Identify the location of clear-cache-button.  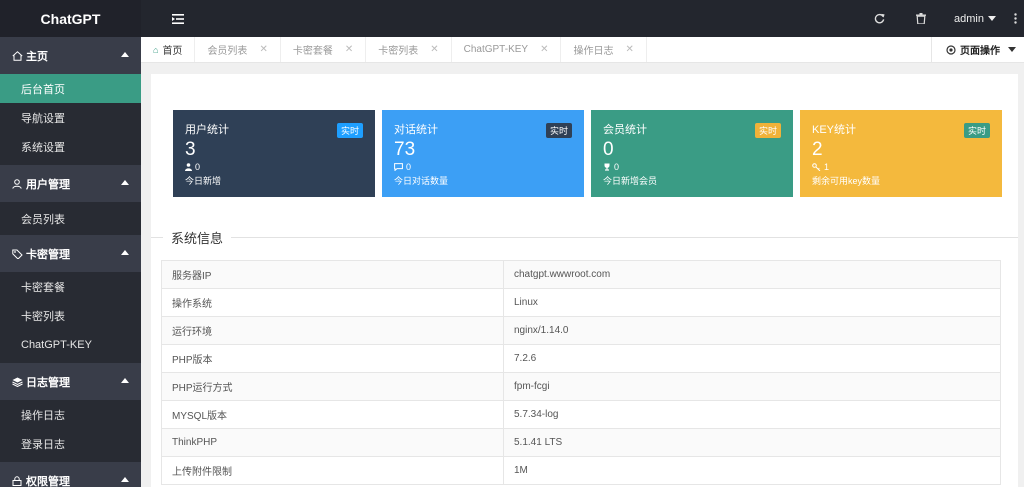
(921, 18).